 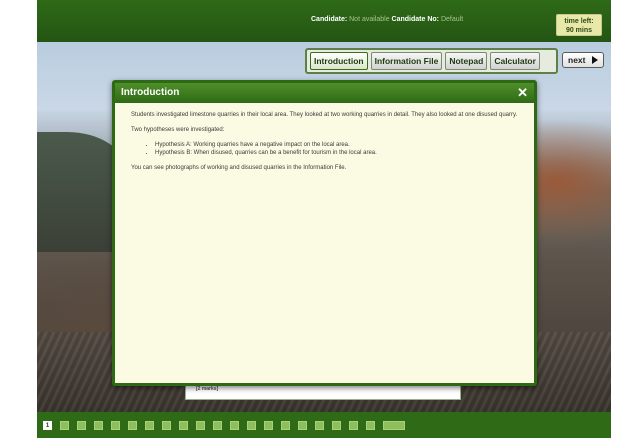 What do you see at coordinates (178, 130) in the screenshot?
I see `hypotheses-intro: Two hypotheses were investigated:` at bounding box center [178, 130].